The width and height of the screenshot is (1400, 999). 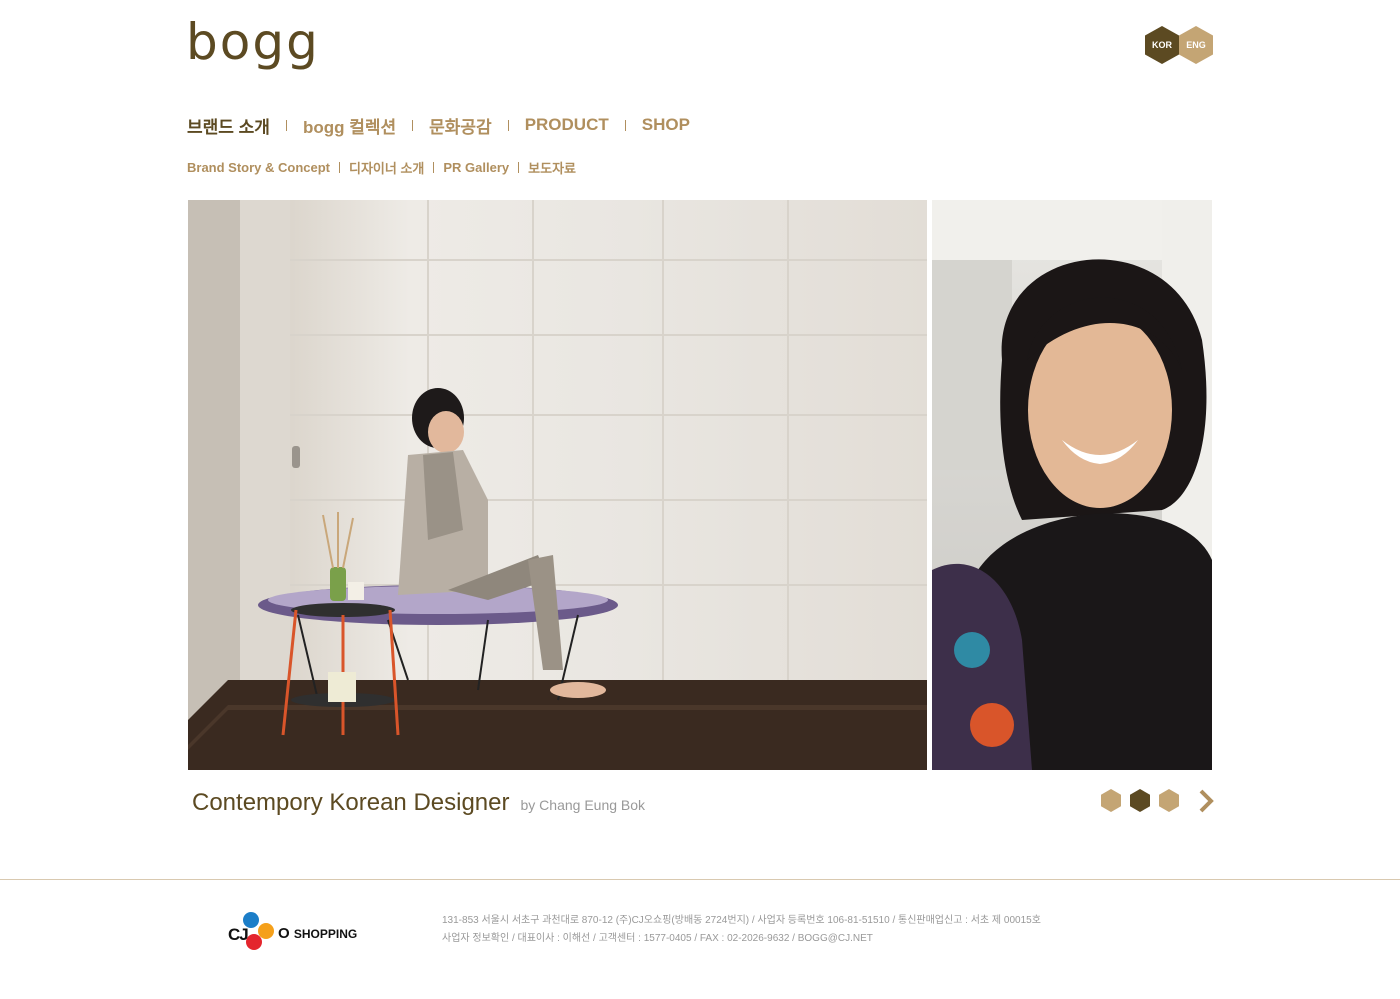 I want to click on main-nav-shop: SHOP, so click(x=666, y=125).